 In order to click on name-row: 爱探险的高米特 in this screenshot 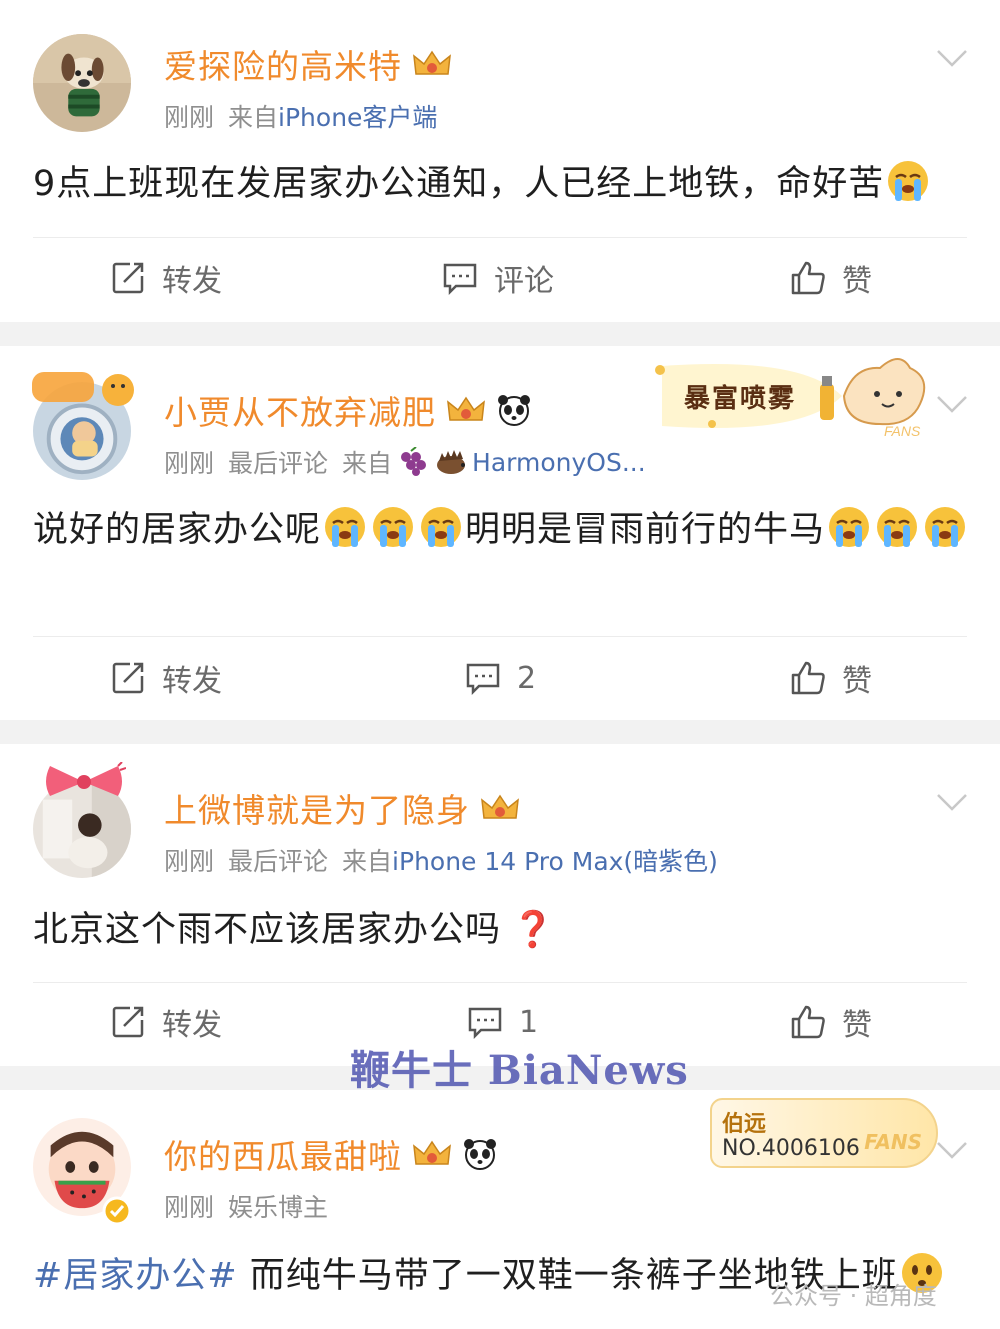, I will do `click(308, 64)`.